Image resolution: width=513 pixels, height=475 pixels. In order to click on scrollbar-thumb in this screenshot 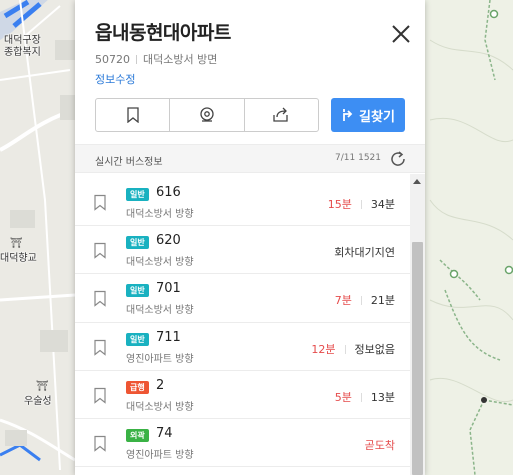, I will do `click(417, 358)`.